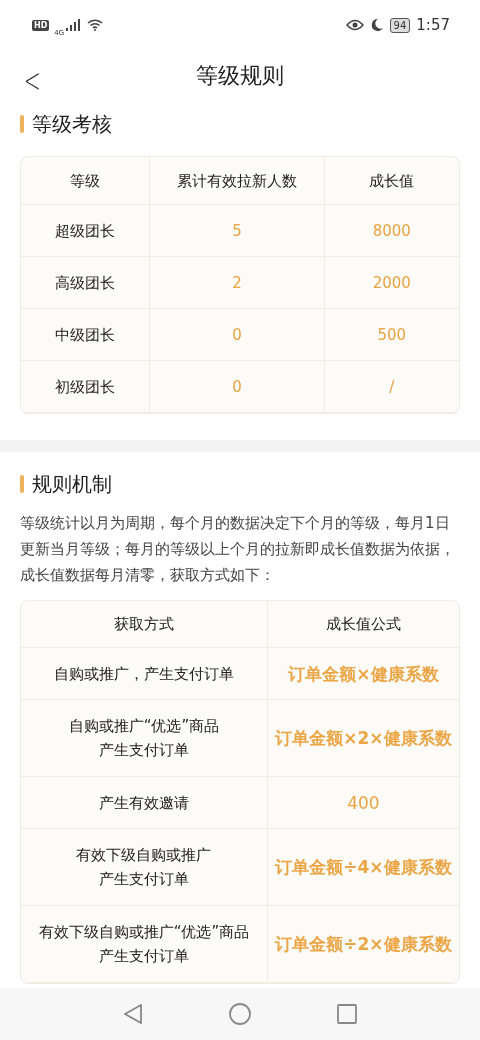 The height and width of the screenshot is (1040, 480). What do you see at coordinates (363, 867) in the screenshot?
I see `cell-text: 订单金额÷4×健康系数` at bounding box center [363, 867].